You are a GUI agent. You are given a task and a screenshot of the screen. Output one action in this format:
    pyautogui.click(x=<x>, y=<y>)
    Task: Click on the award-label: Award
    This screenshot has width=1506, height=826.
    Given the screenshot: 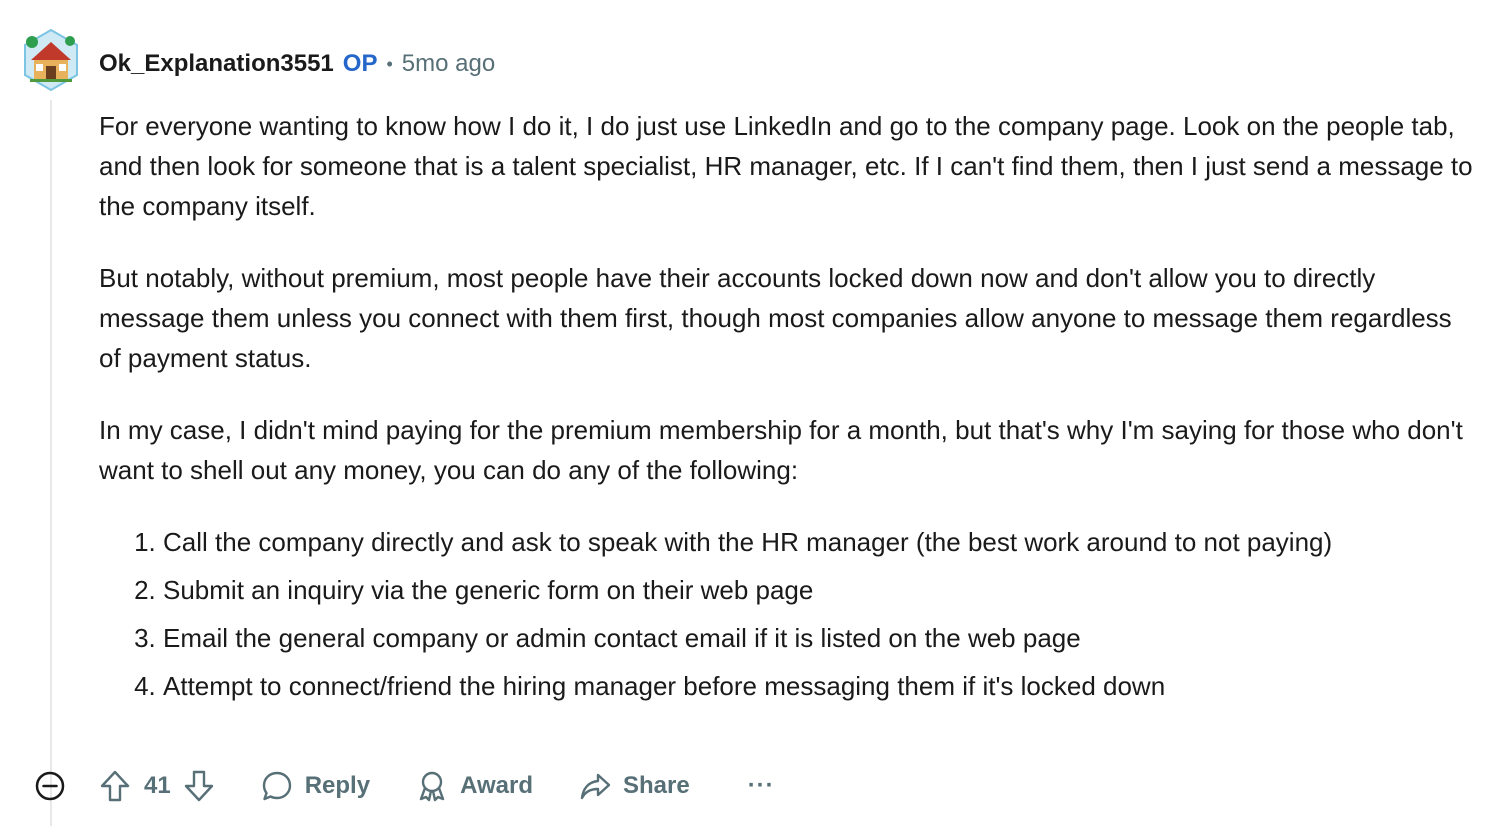 What is the action you would take?
    pyautogui.click(x=496, y=785)
    